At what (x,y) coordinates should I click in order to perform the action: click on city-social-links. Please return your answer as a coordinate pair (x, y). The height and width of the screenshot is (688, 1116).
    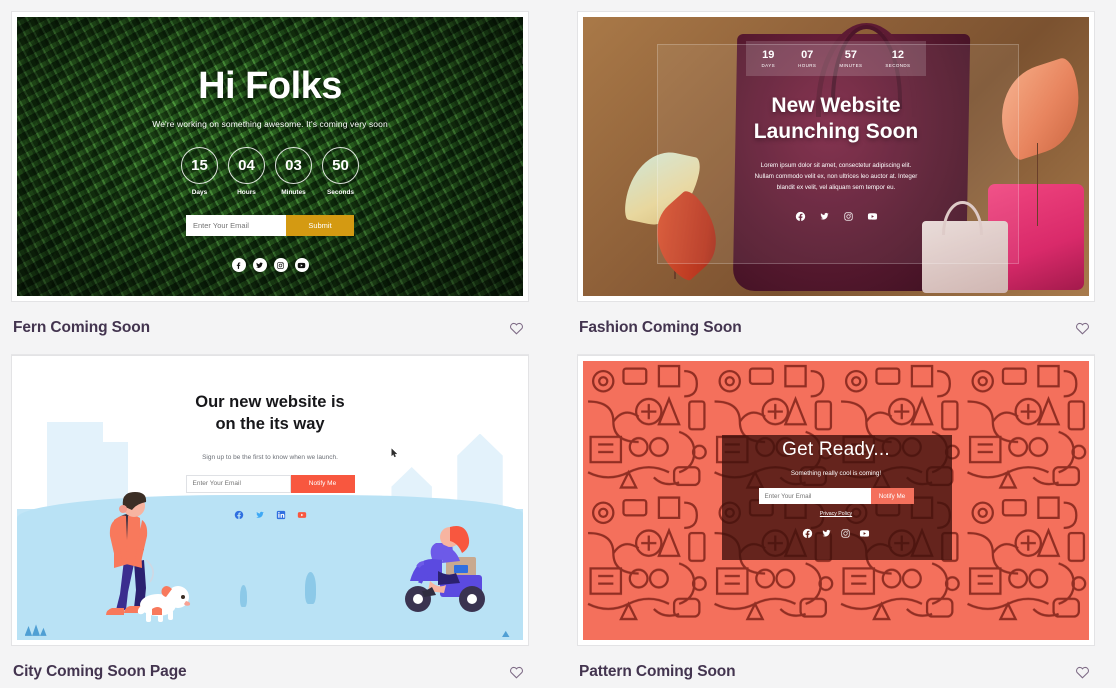
    Looking at the image, I should click on (270, 515).